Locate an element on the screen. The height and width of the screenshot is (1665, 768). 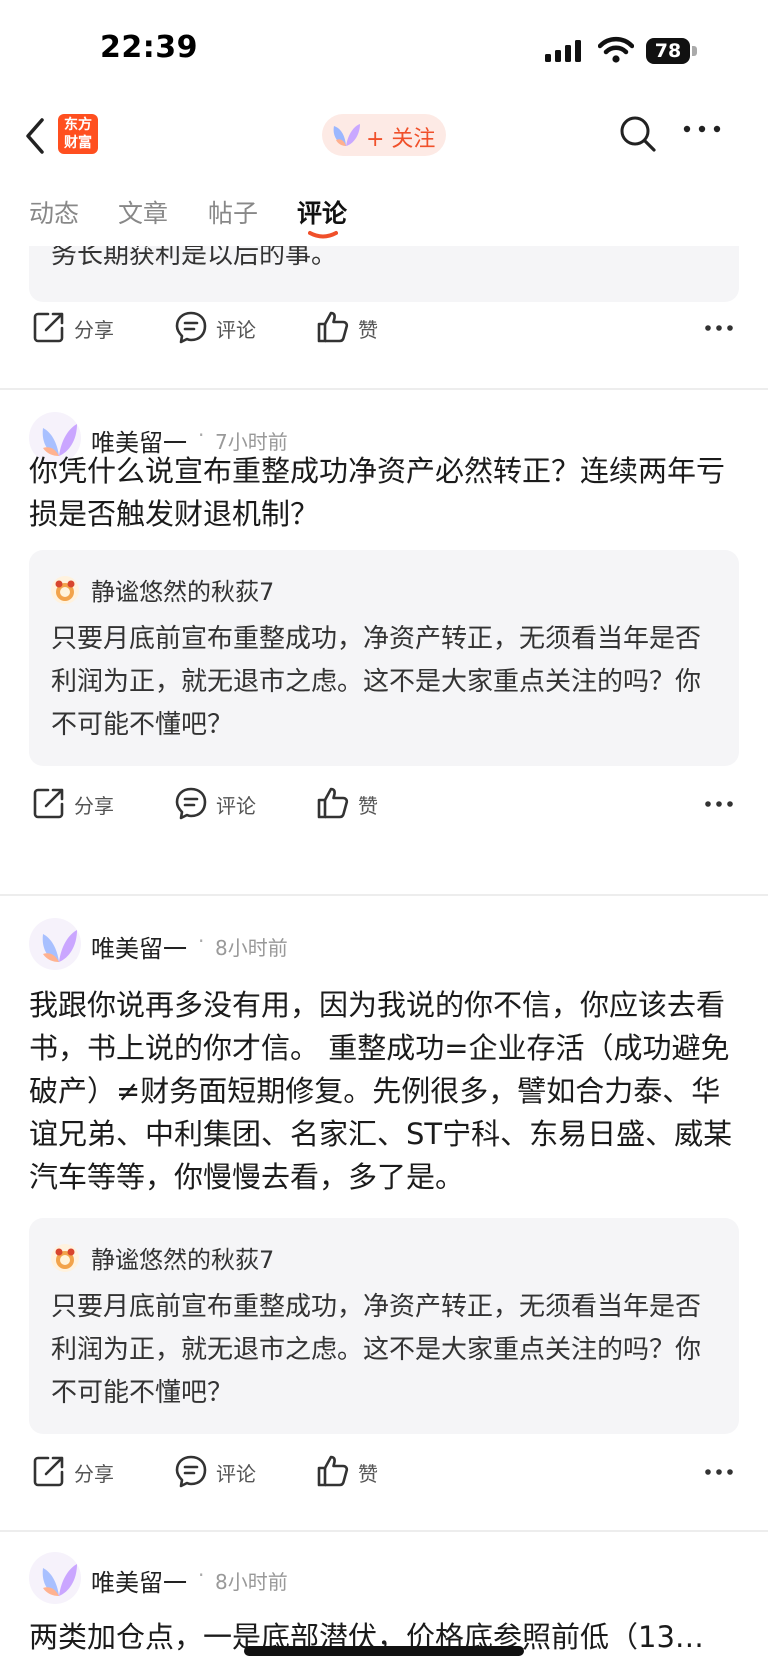
wifi-icon is located at coordinates (616, 49).